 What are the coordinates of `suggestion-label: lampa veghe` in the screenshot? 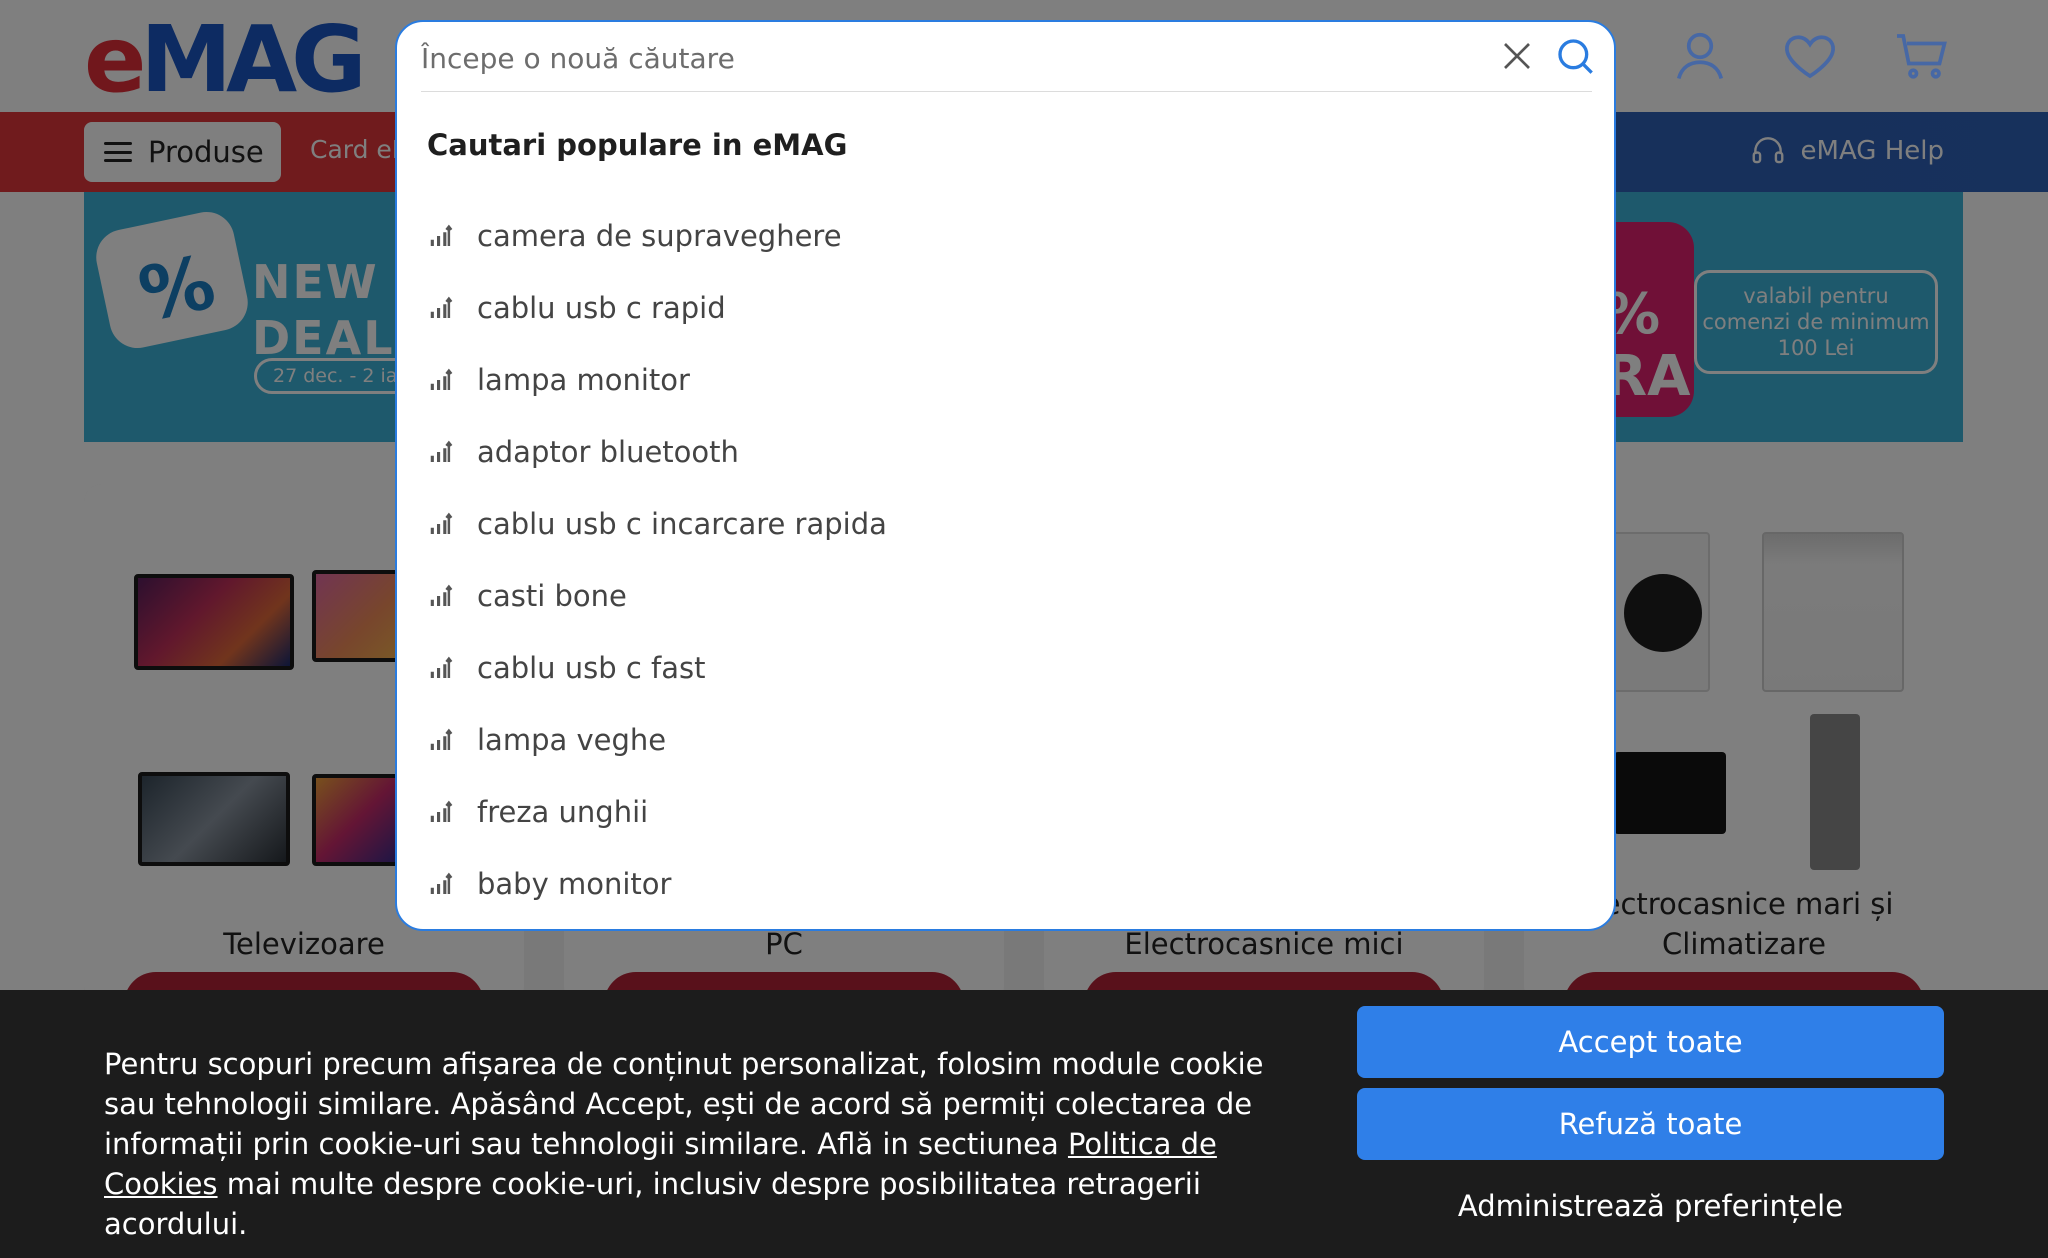 It's located at (572, 740).